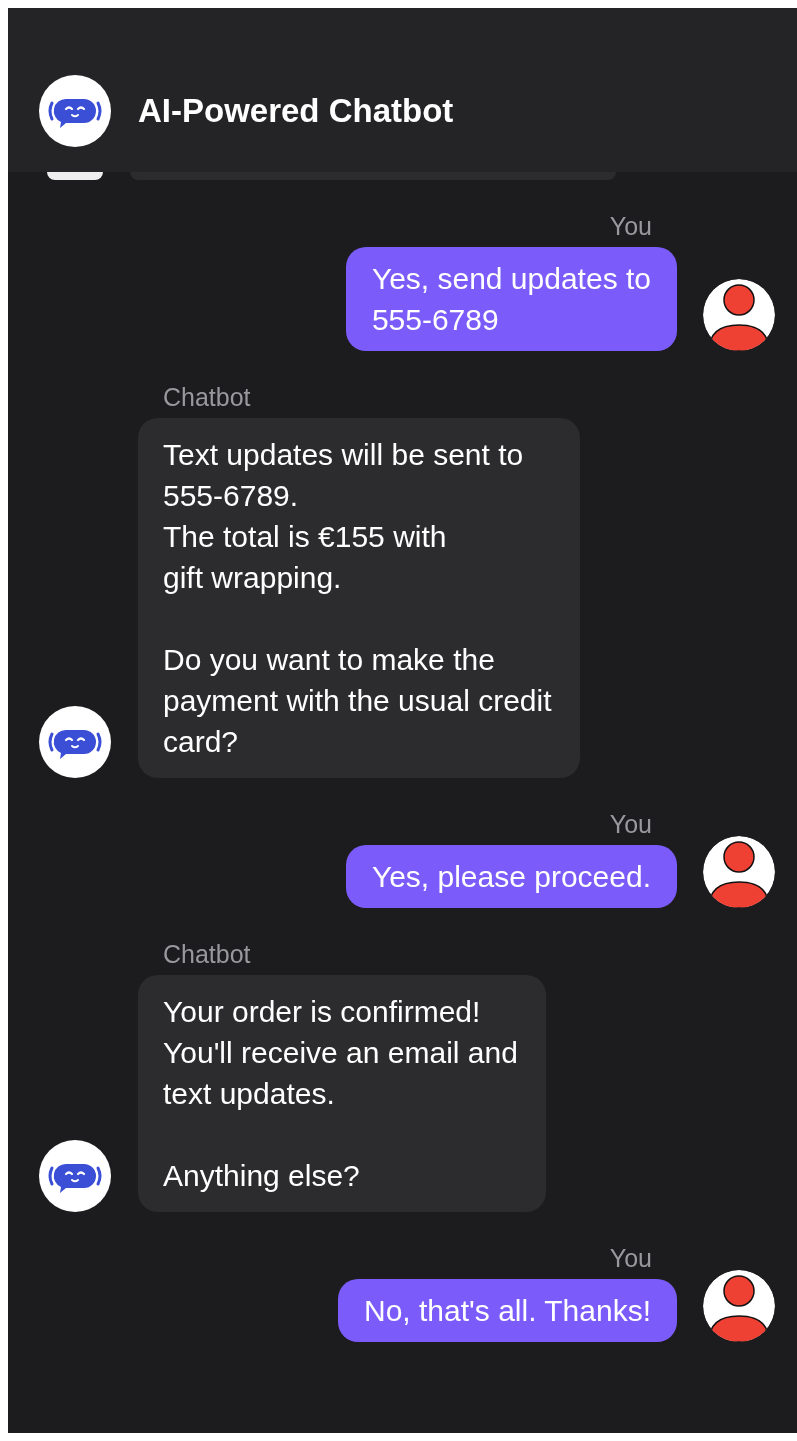  I want to click on message-bubble: Text updates will be sent to 555-6789. The total is €155 with gift wrapping. Do you want to make the payment with the usual credit card?, so click(359, 598).